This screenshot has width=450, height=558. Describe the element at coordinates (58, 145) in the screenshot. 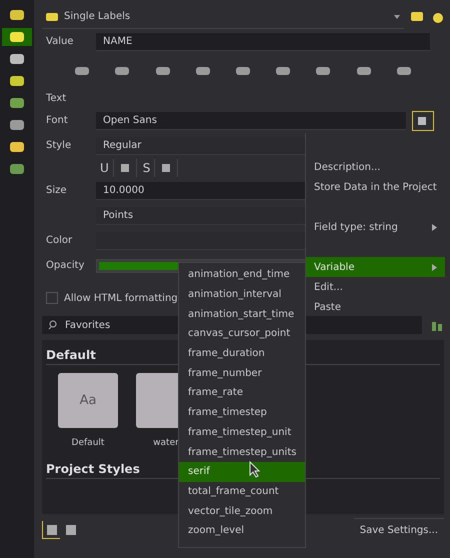

I see `field-label: Style` at that location.